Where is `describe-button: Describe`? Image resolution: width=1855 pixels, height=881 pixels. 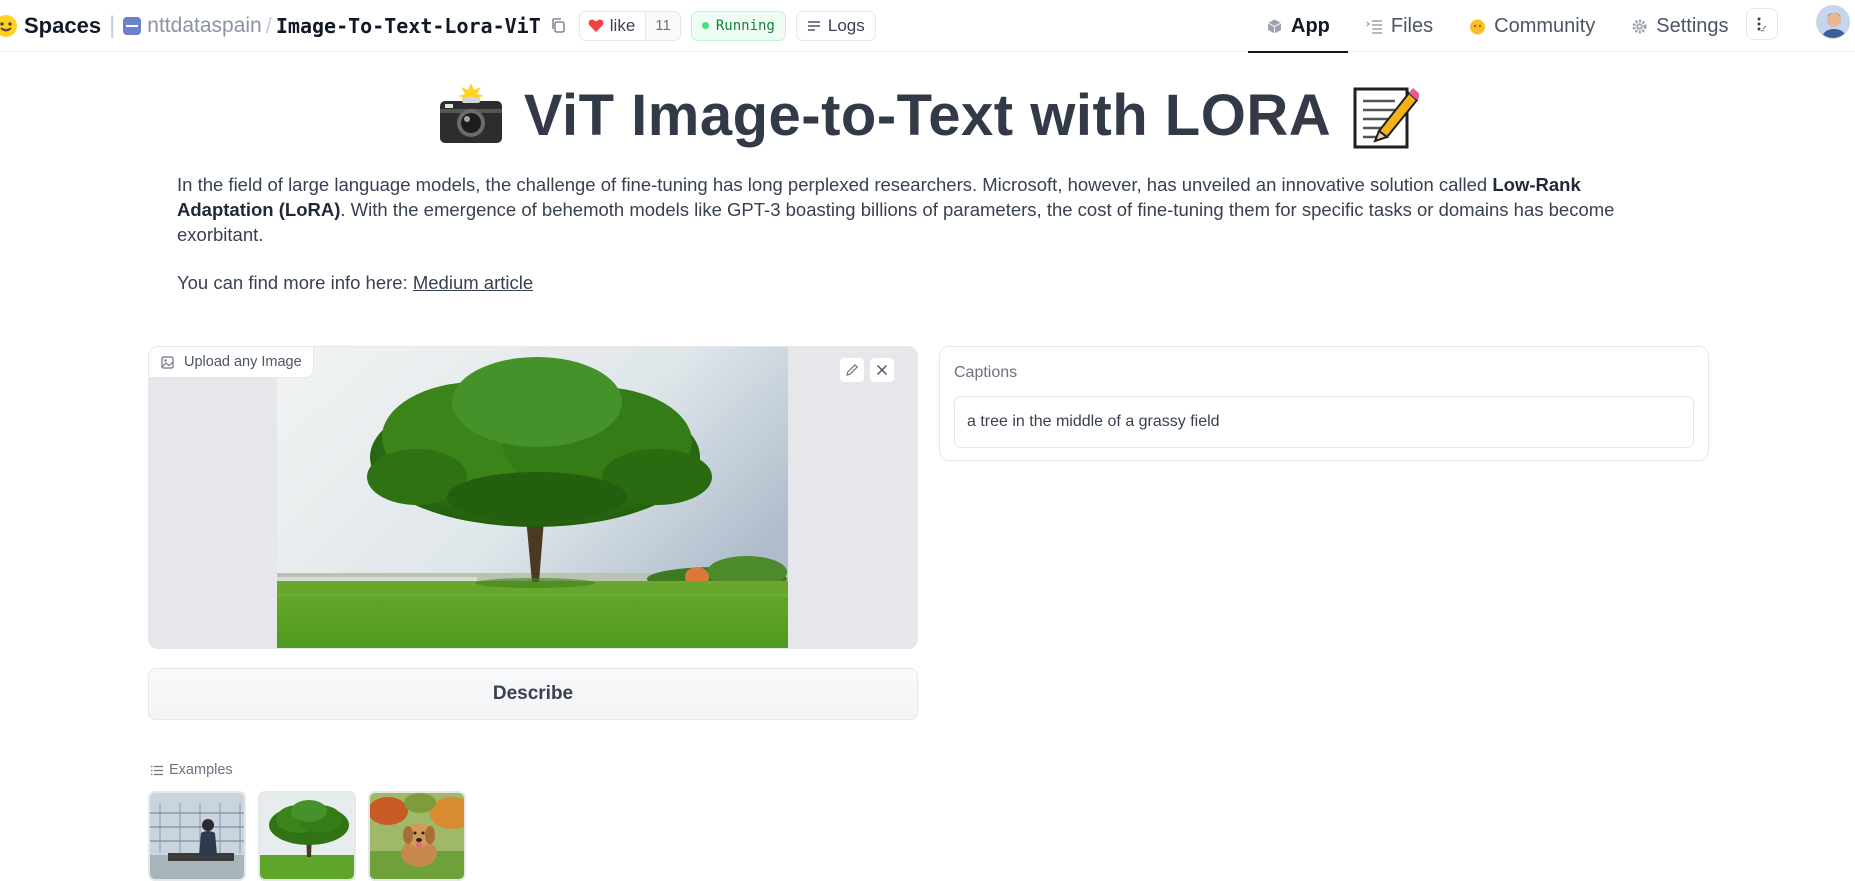
describe-button: Describe is located at coordinates (533, 694).